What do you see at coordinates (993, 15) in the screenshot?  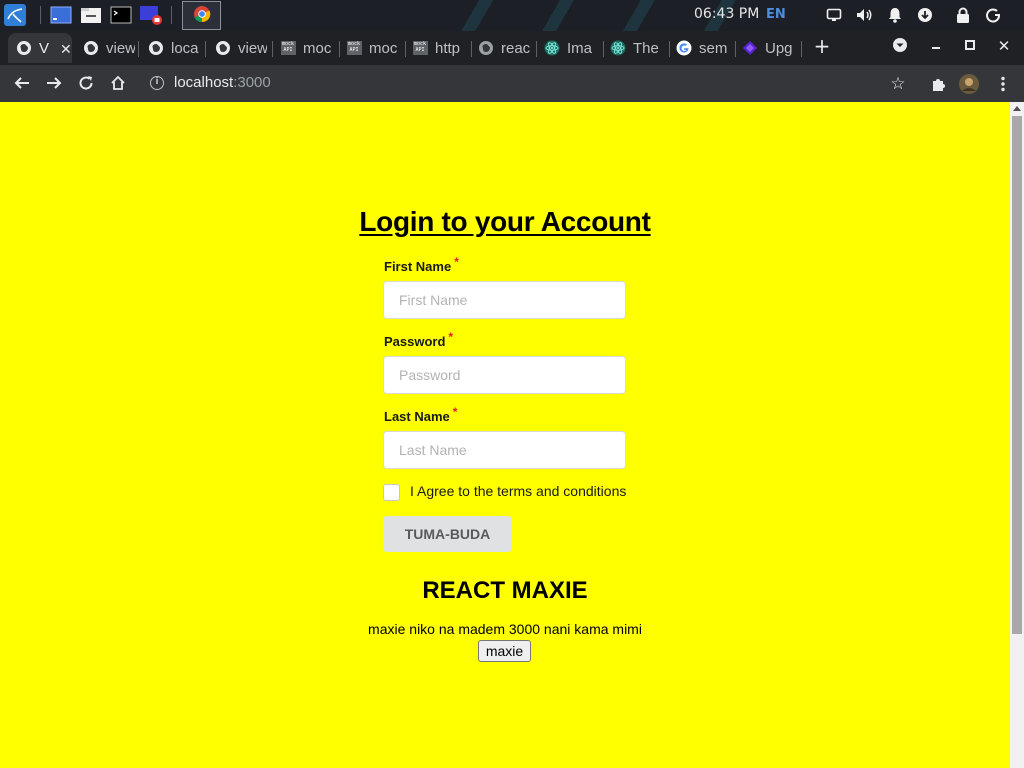 I see `power-icon` at bounding box center [993, 15].